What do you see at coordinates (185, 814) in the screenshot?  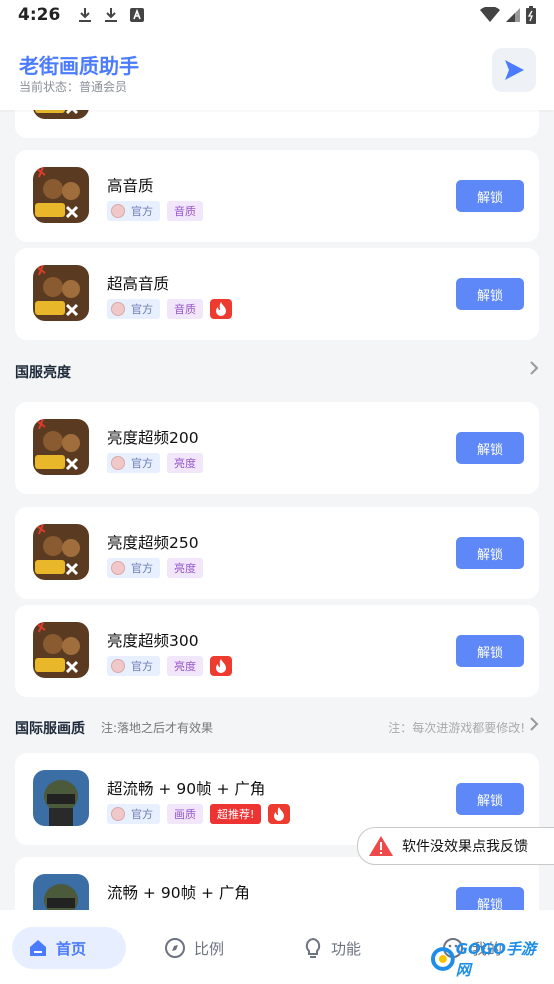 I see `category-tag: 画质` at bounding box center [185, 814].